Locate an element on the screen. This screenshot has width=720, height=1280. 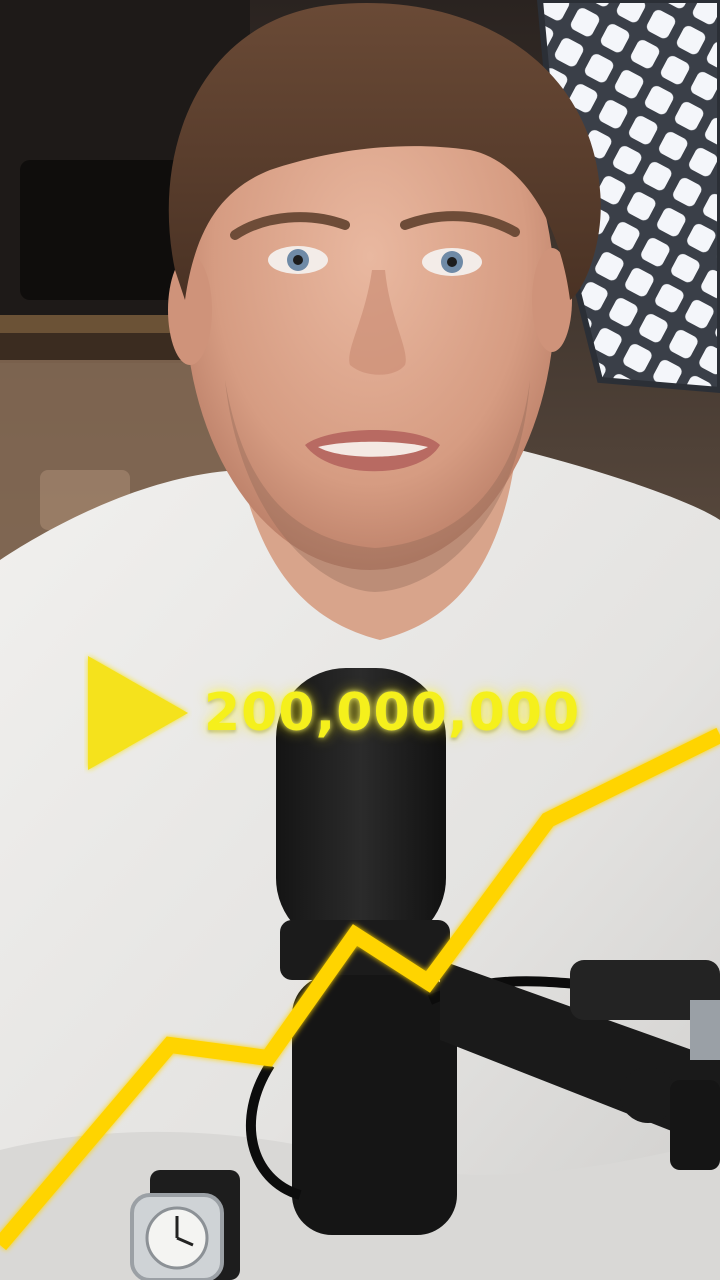
play-icon is located at coordinates (138, 713).